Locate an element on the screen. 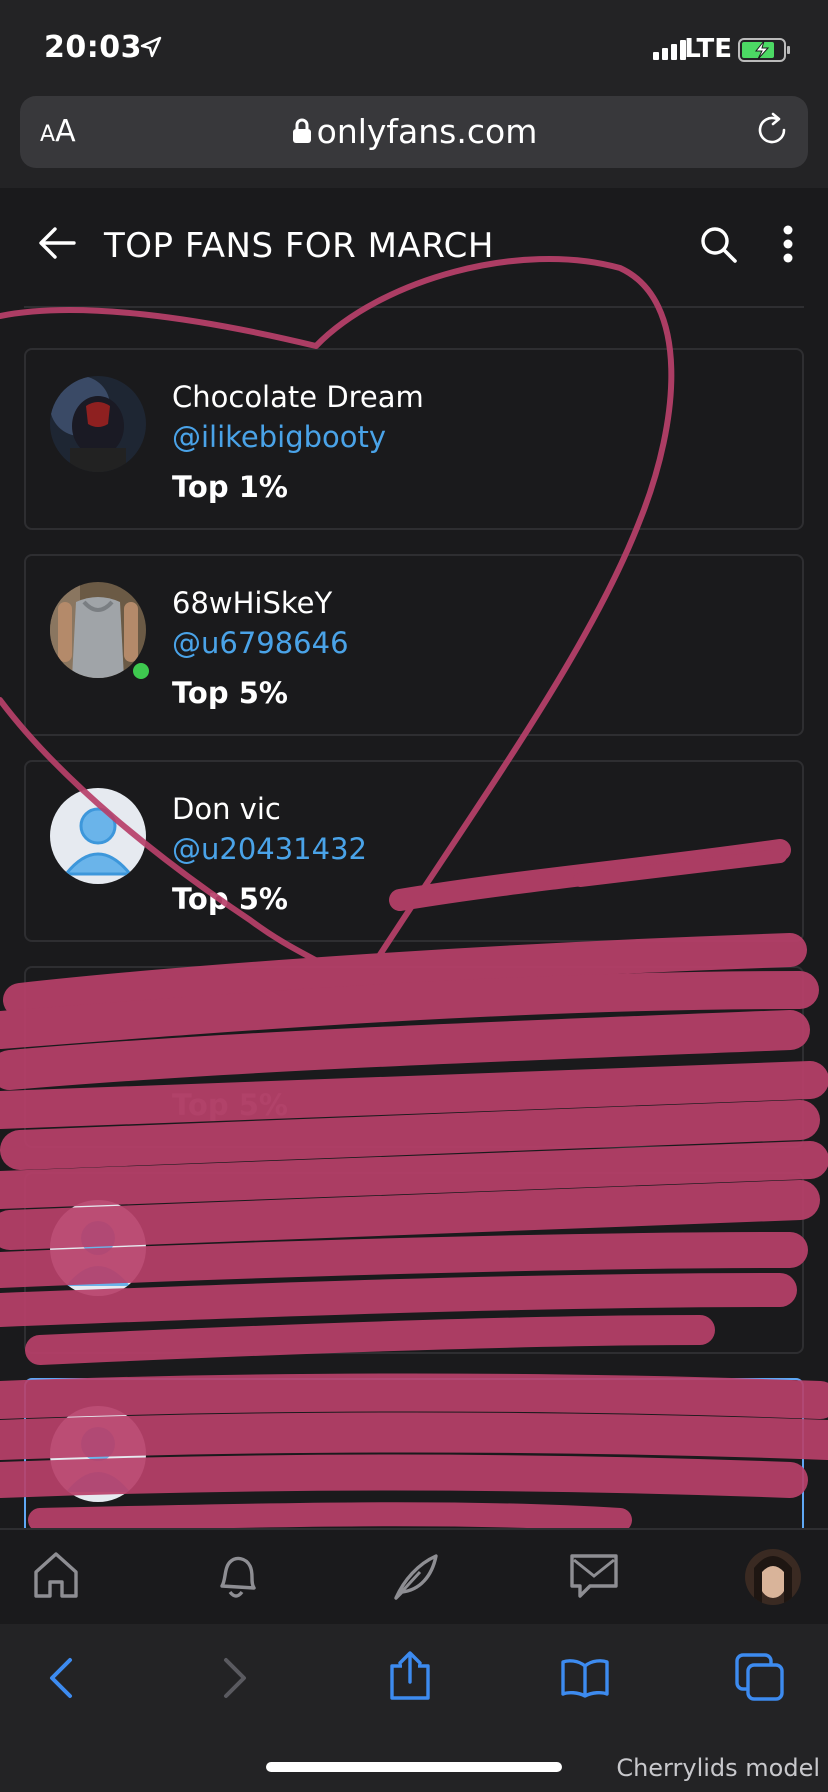 This screenshot has width=828, height=1792. fan-card: 68wHiSkeY @u6798646 Top 5% is located at coordinates (414, 645).